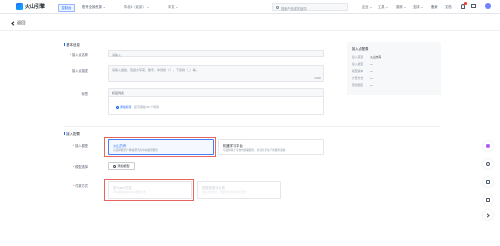 The width and height of the screenshot is (500, 246). What do you see at coordinates (72, 44) in the screenshot?
I see `basic-info-title: 基本信息` at bounding box center [72, 44].